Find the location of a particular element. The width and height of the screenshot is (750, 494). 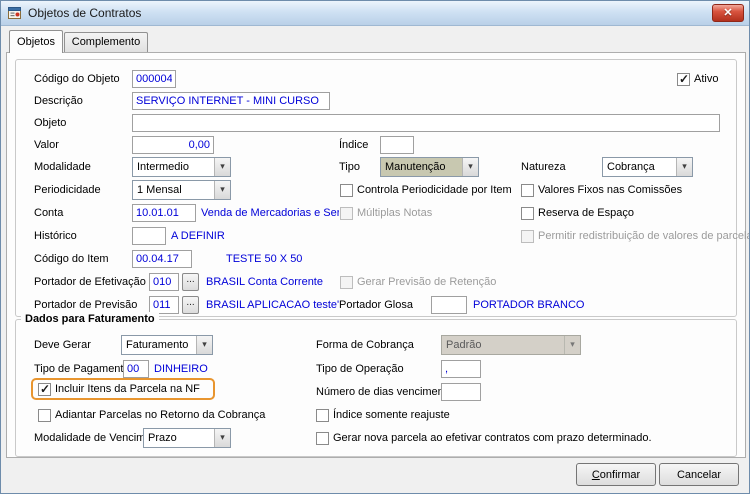

tipo-combo-value: Manutenção is located at coordinates (415, 167).